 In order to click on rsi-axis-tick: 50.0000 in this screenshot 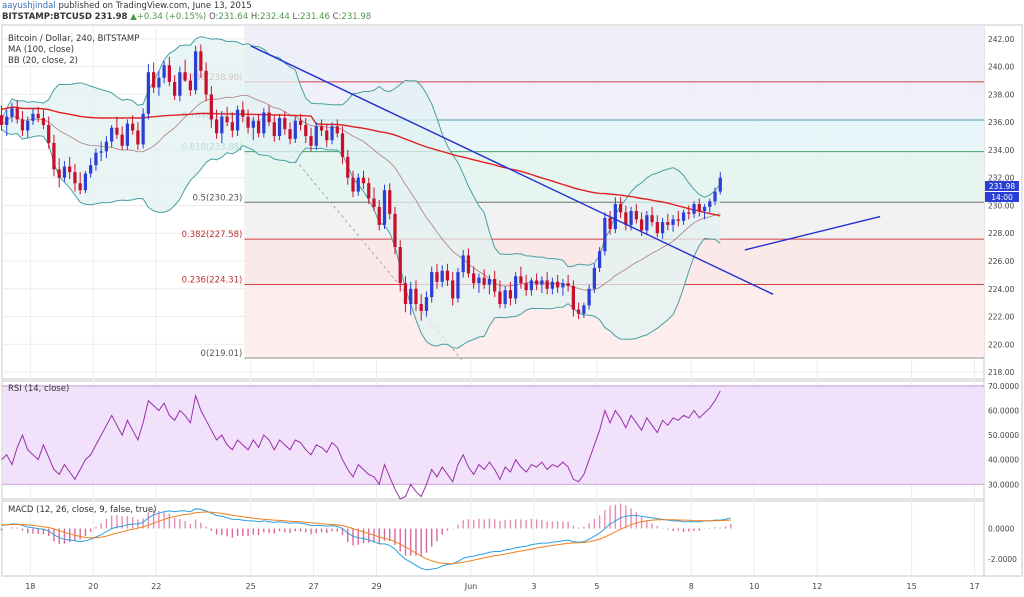, I will do `click(1003, 435)`.